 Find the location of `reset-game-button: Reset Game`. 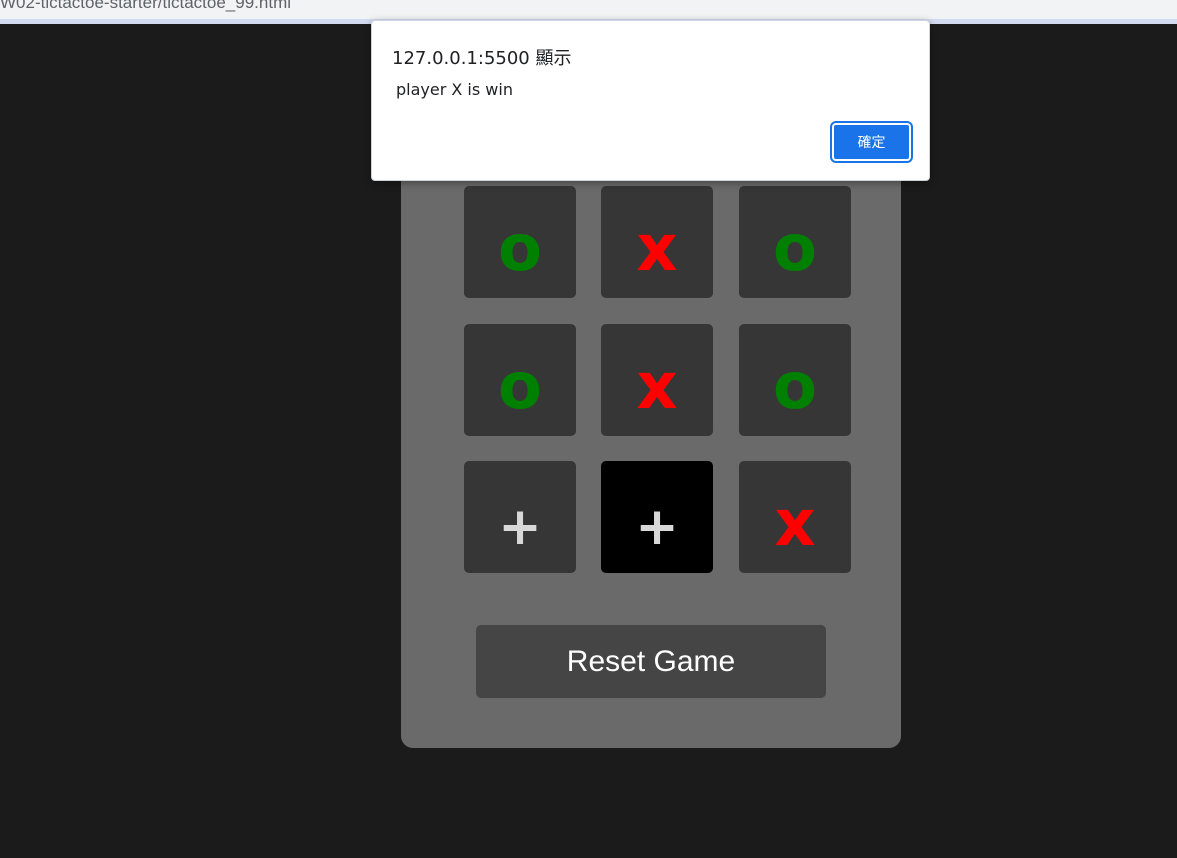

reset-game-button: Reset Game is located at coordinates (651, 661).